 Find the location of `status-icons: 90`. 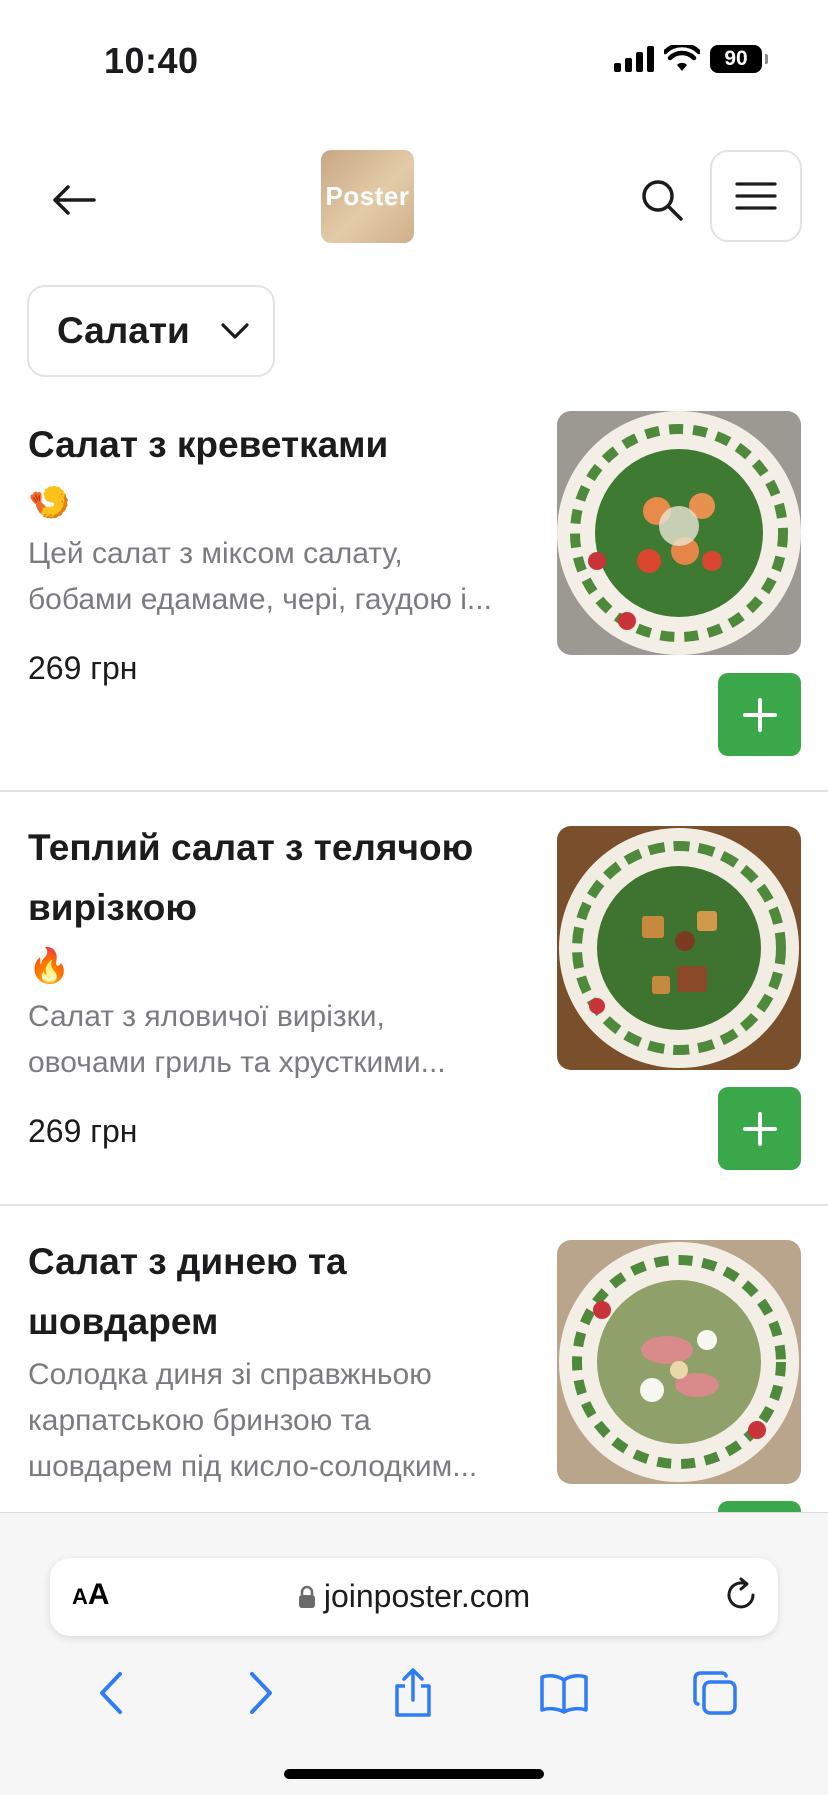

status-icons: 90 is located at coordinates (691, 59).